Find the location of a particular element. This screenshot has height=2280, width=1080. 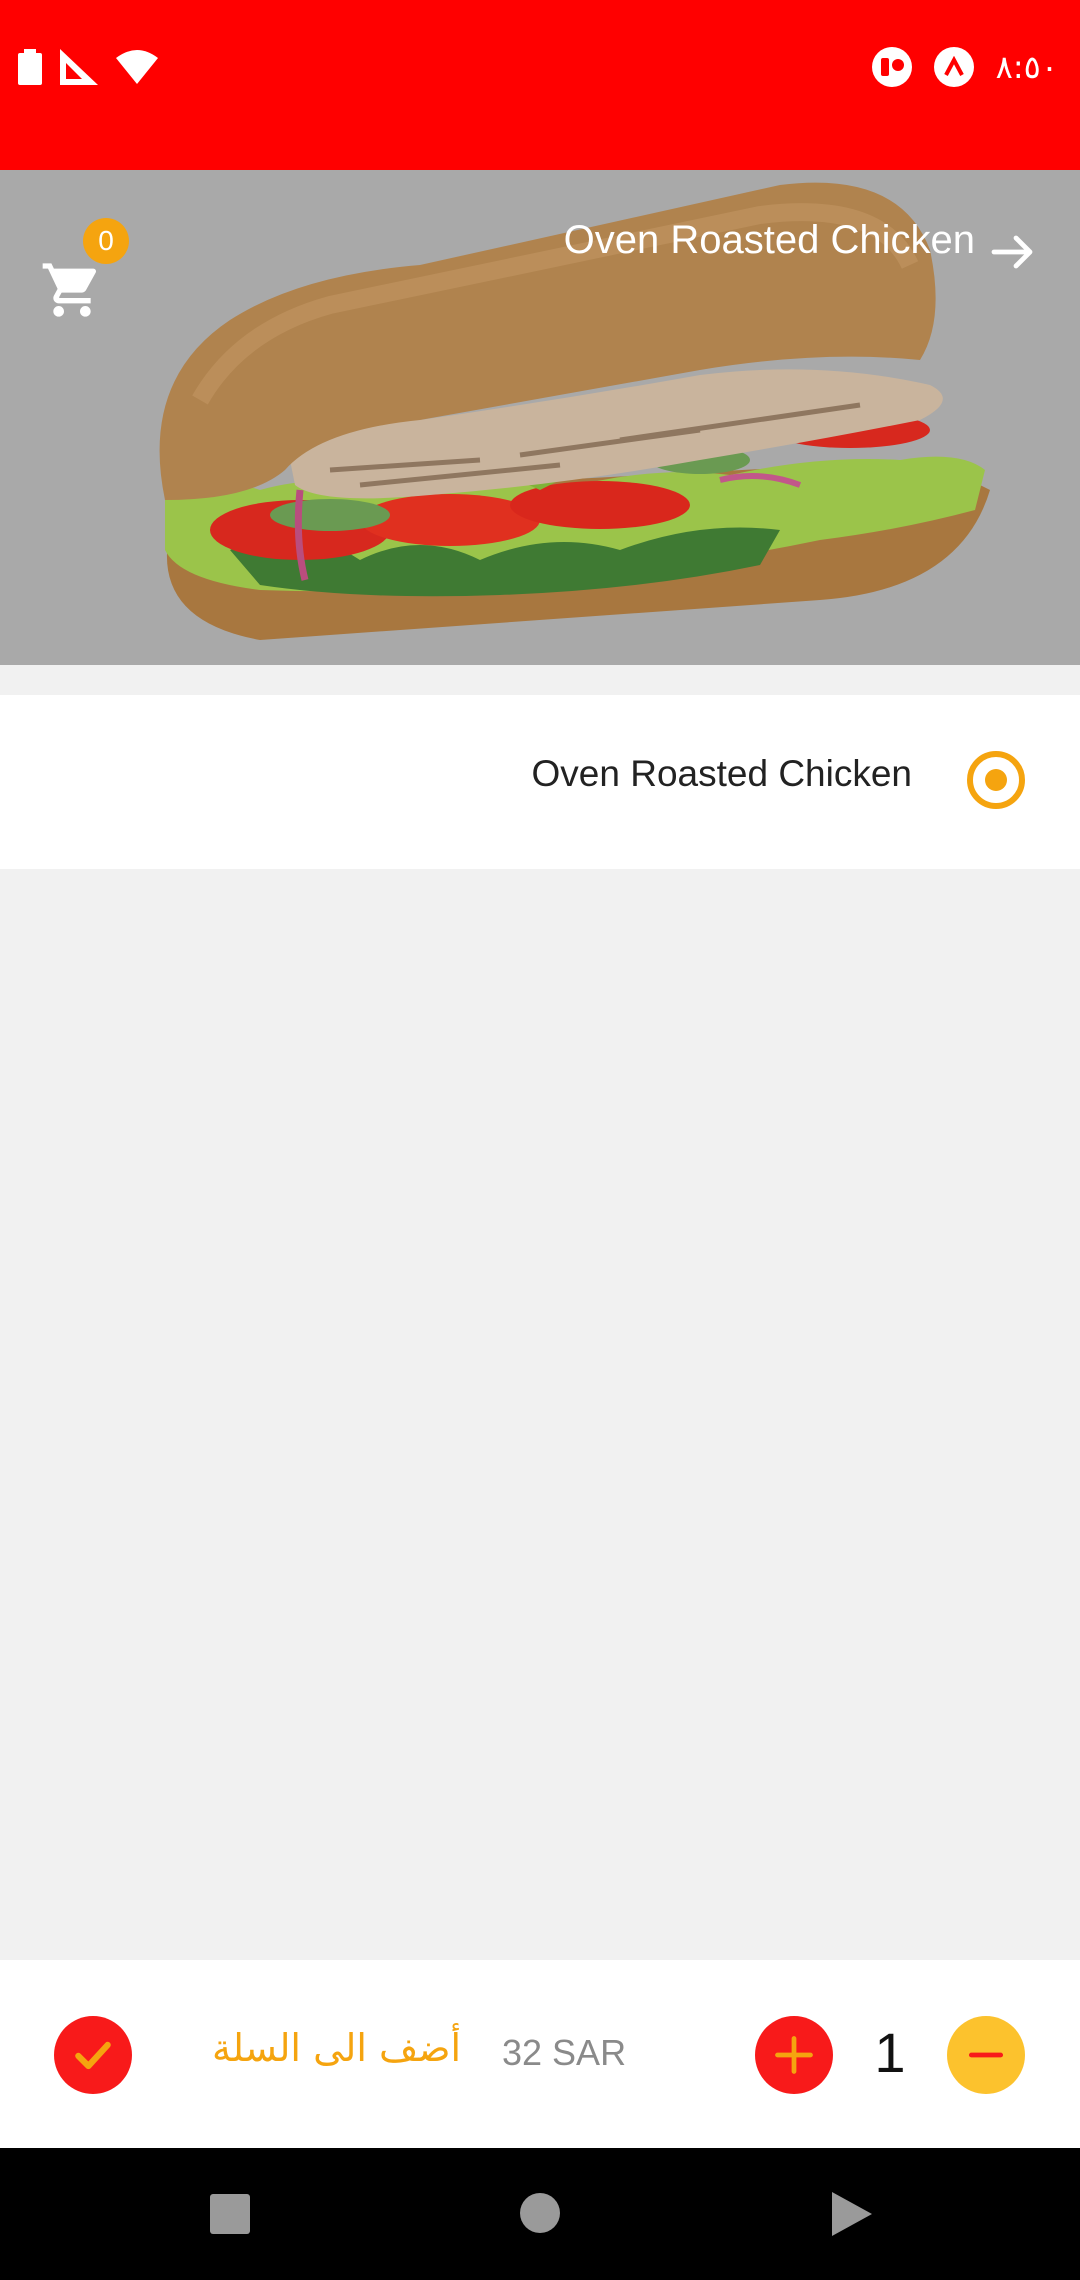

increase-quantity-button is located at coordinates (794, 2055).